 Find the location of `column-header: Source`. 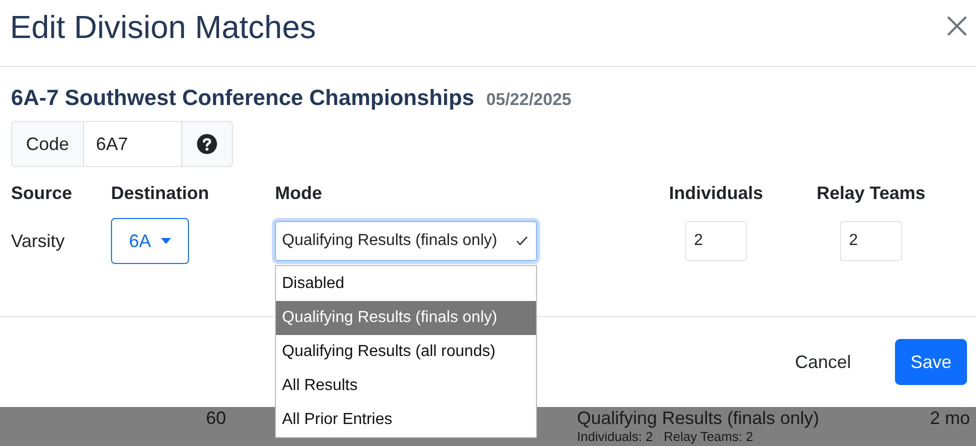

column-header: Source is located at coordinates (42, 193).